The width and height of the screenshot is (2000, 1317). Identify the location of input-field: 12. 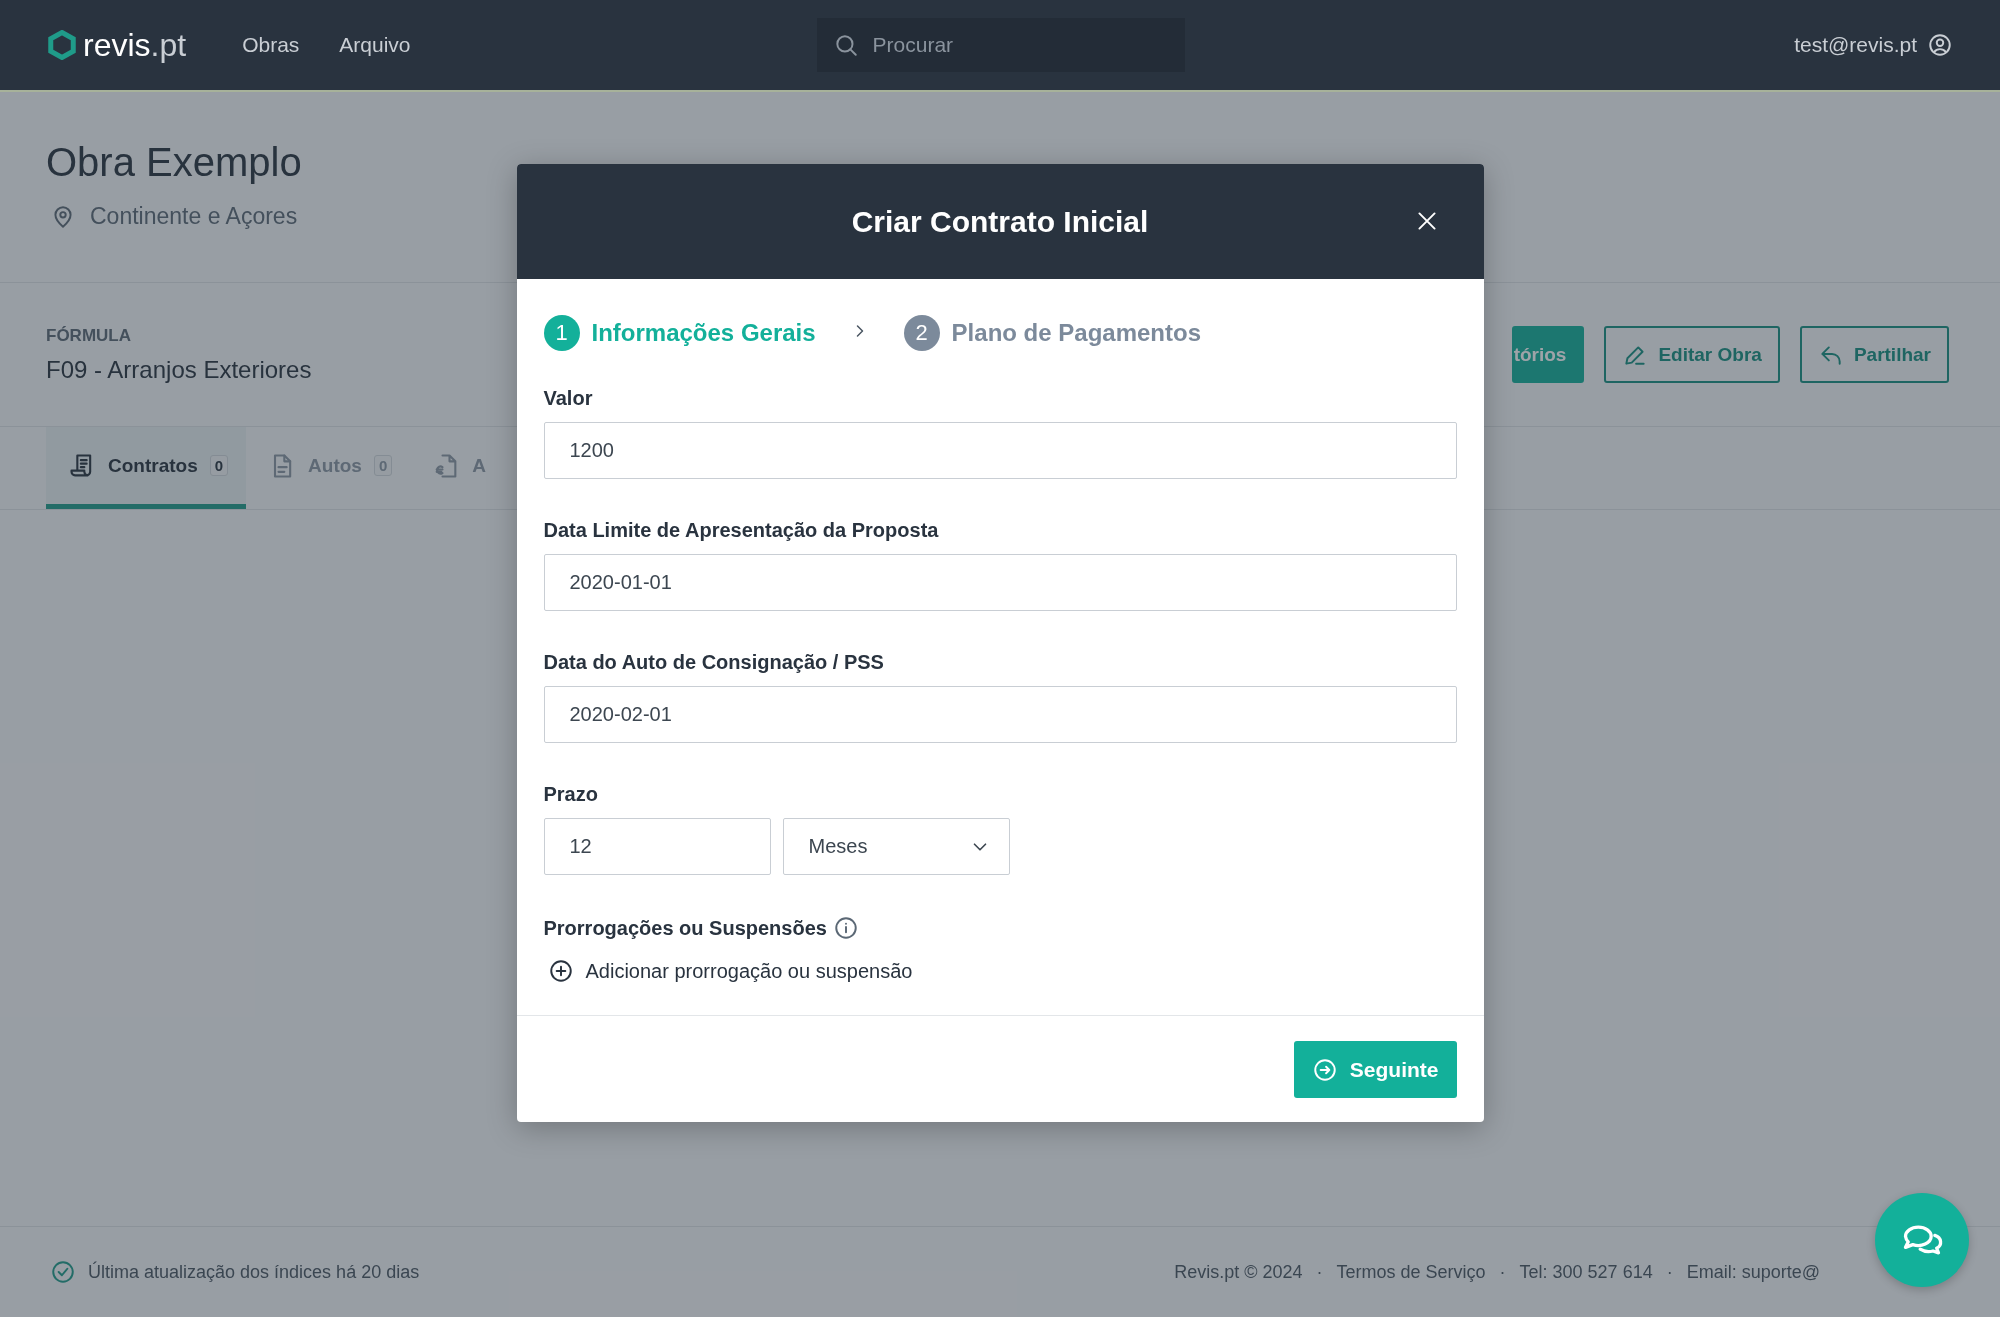
(657, 846).